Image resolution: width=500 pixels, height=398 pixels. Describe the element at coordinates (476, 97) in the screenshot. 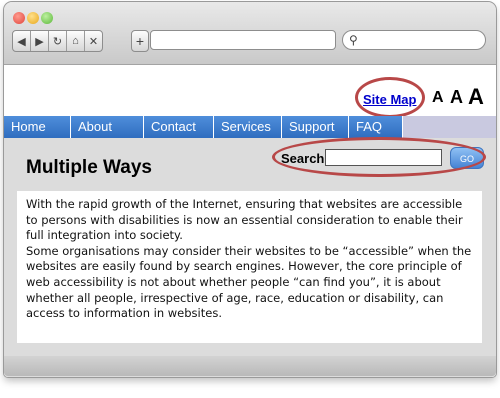

I see `font-size-large-button: A` at that location.